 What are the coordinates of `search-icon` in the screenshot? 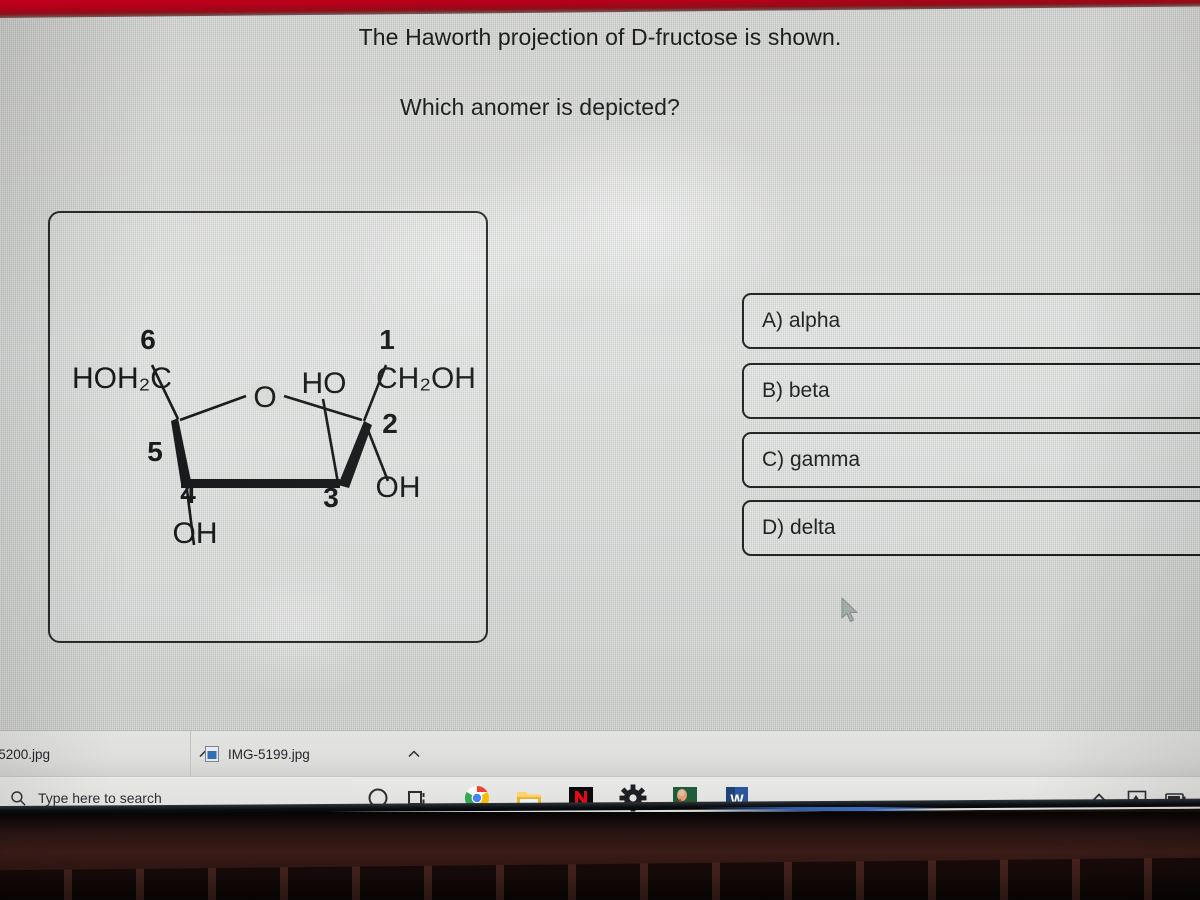 It's located at (18, 798).